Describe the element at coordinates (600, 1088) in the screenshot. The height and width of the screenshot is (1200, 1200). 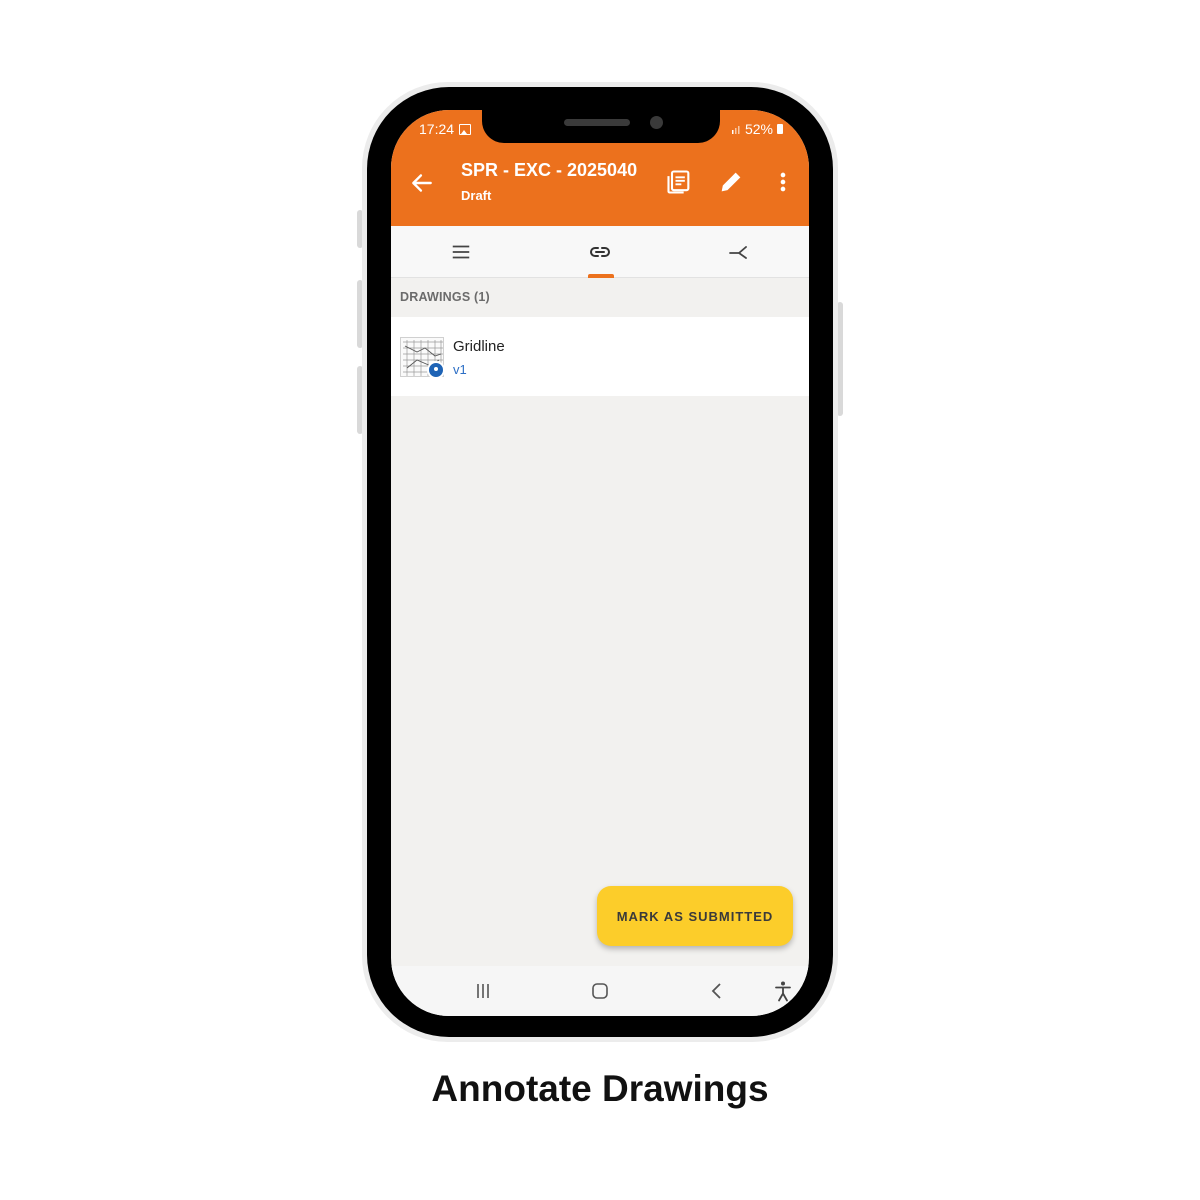
I see `caption-title: Annotate Drawings` at that location.